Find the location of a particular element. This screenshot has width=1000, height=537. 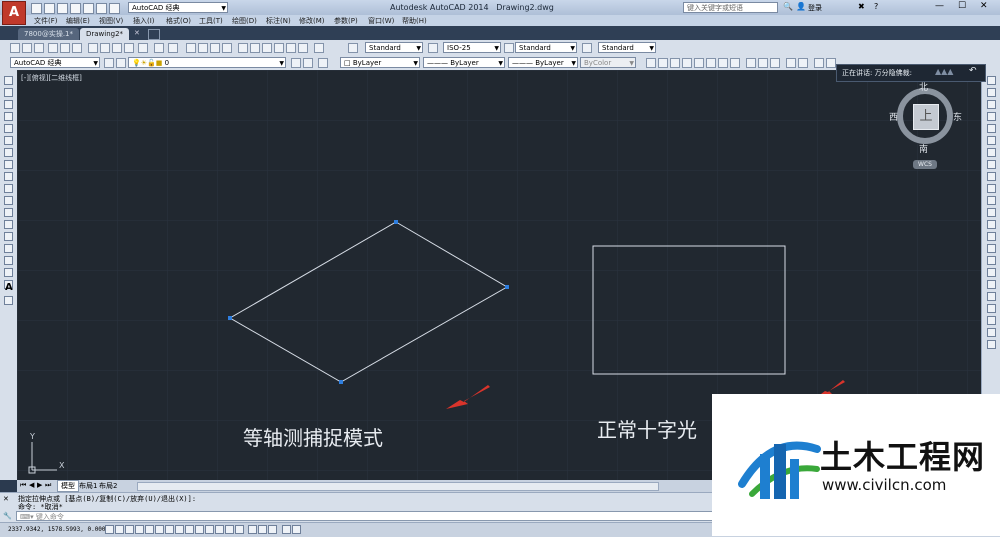

color-select: □ ByLayer ▼ is located at coordinates (380, 62).